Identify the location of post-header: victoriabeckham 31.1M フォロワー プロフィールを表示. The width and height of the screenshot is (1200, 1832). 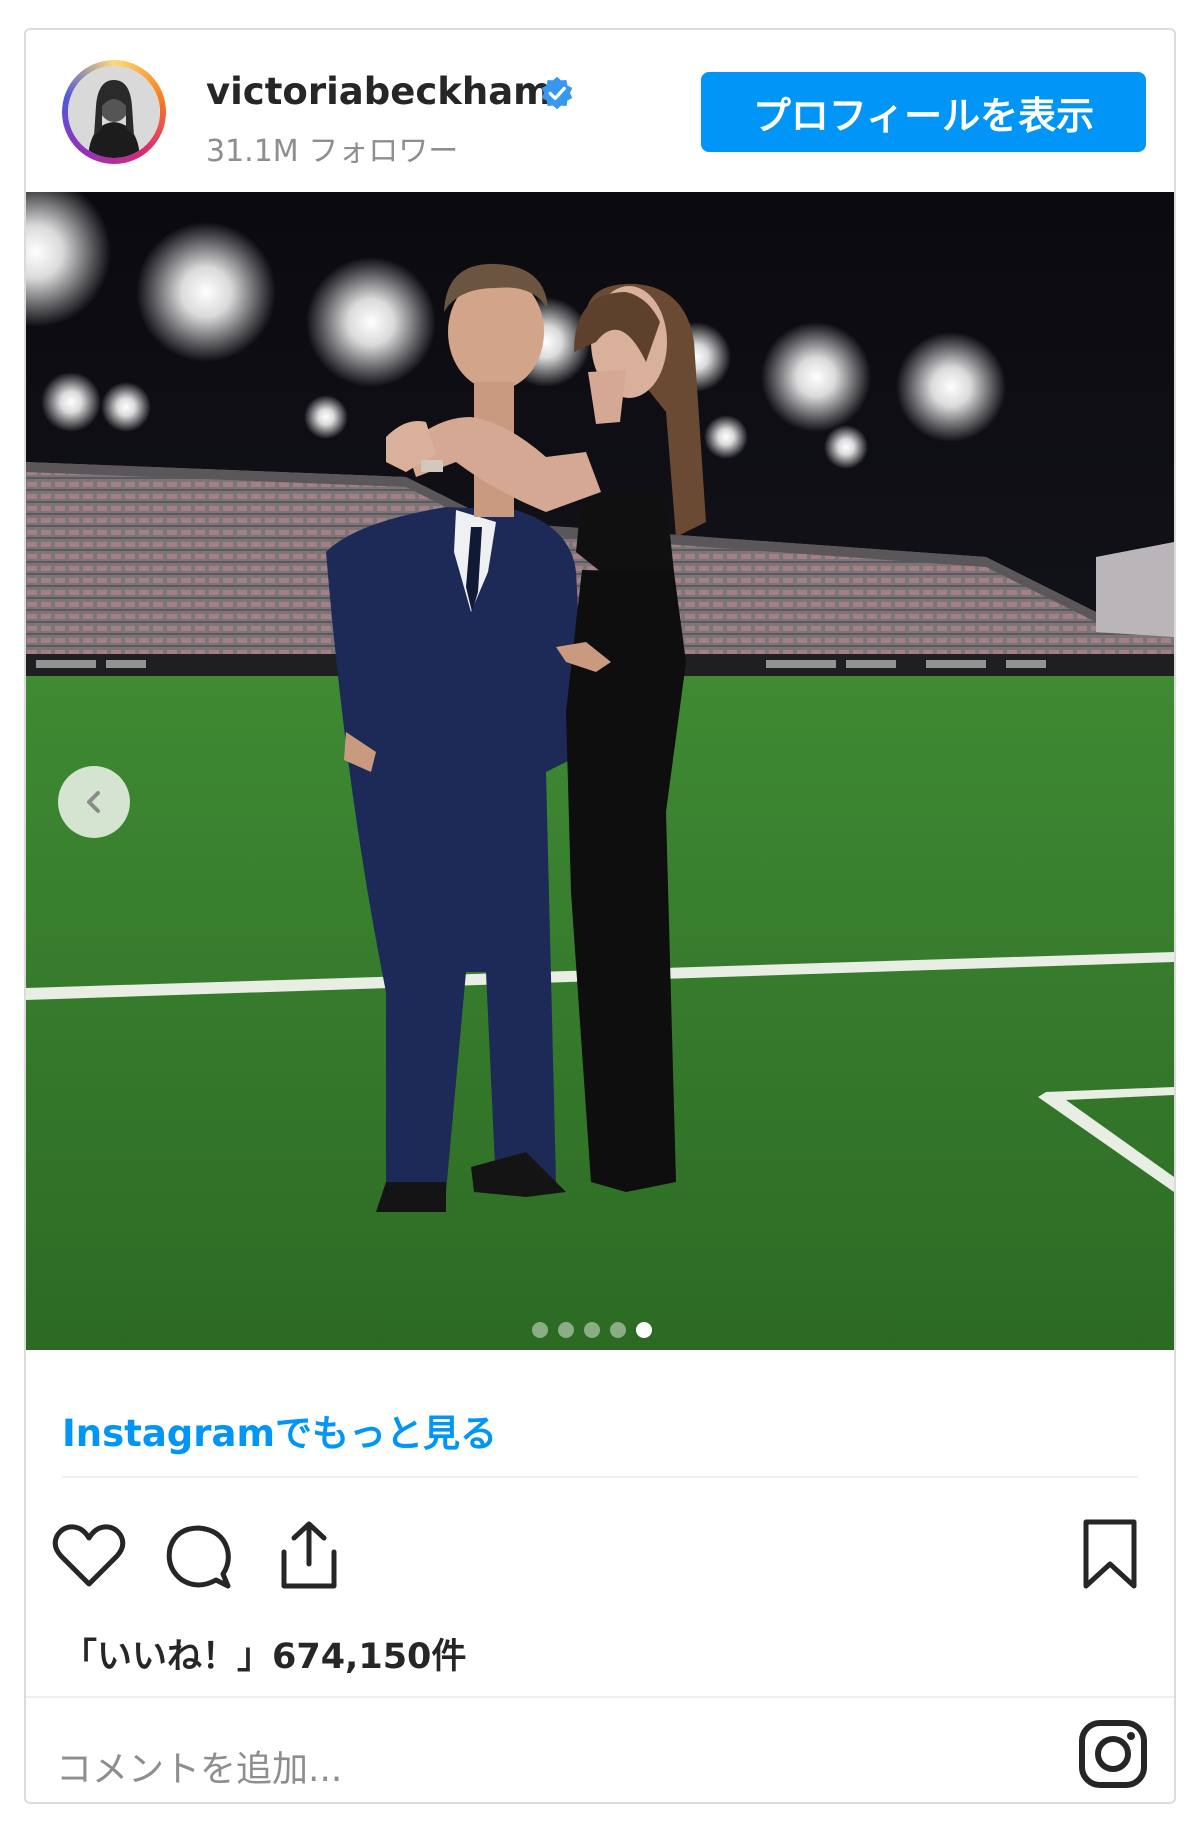
(600, 110).